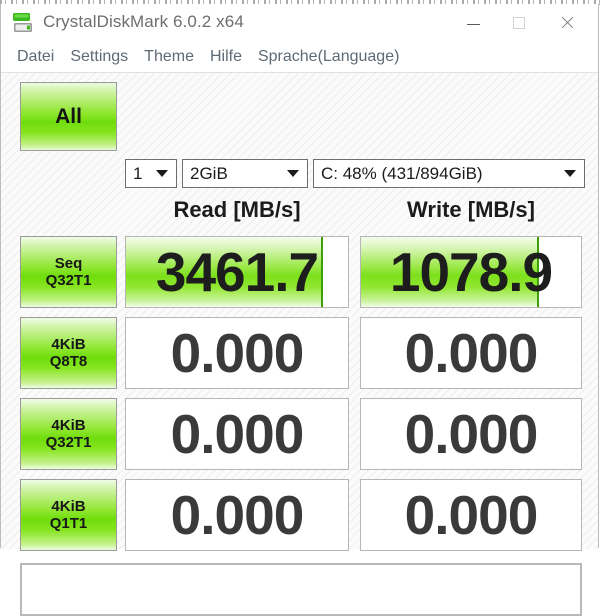  I want to click on minimize-icon, so click(473, 24).